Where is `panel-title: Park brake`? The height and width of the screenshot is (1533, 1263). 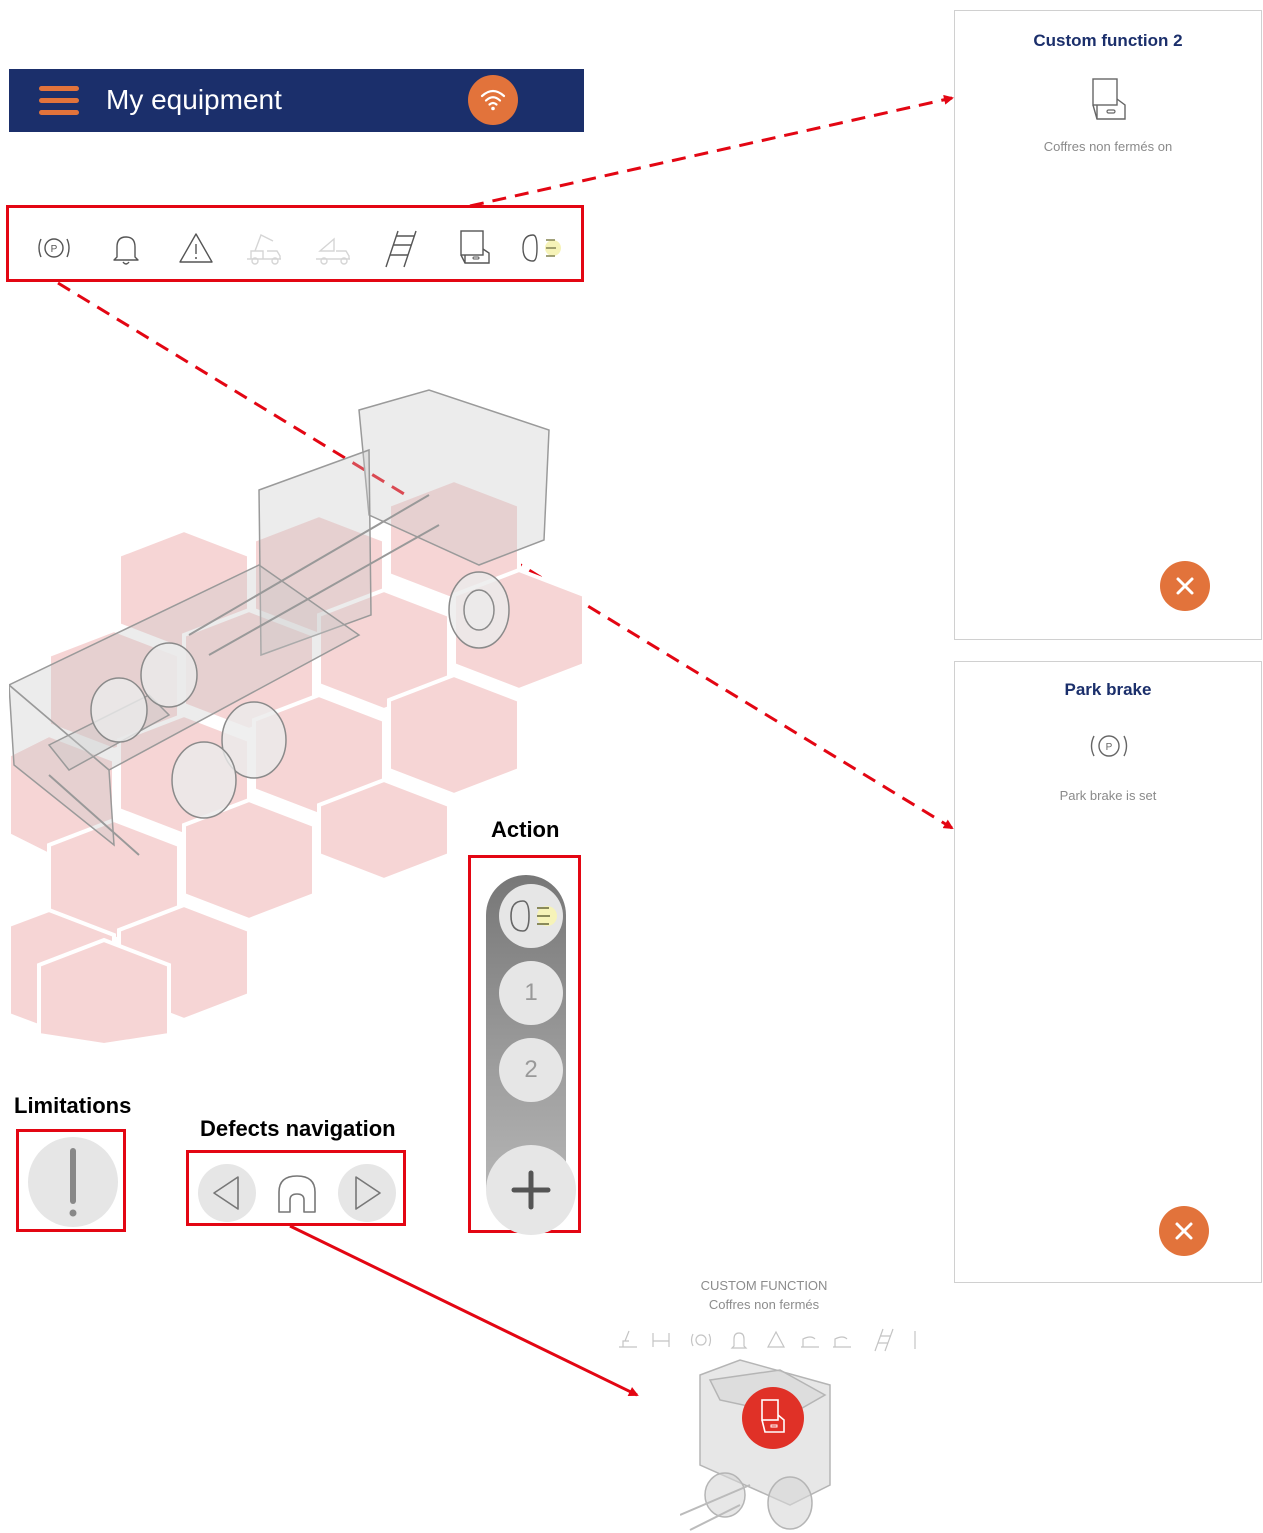
panel-title: Park brake is located at coordinates (1108, 689).